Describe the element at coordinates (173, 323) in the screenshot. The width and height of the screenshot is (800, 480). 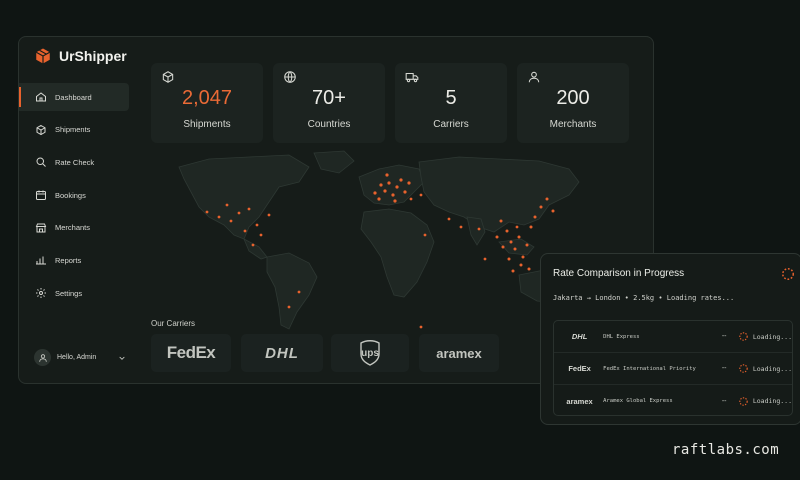
I see `carriers-title: Our Carriers` at that location.